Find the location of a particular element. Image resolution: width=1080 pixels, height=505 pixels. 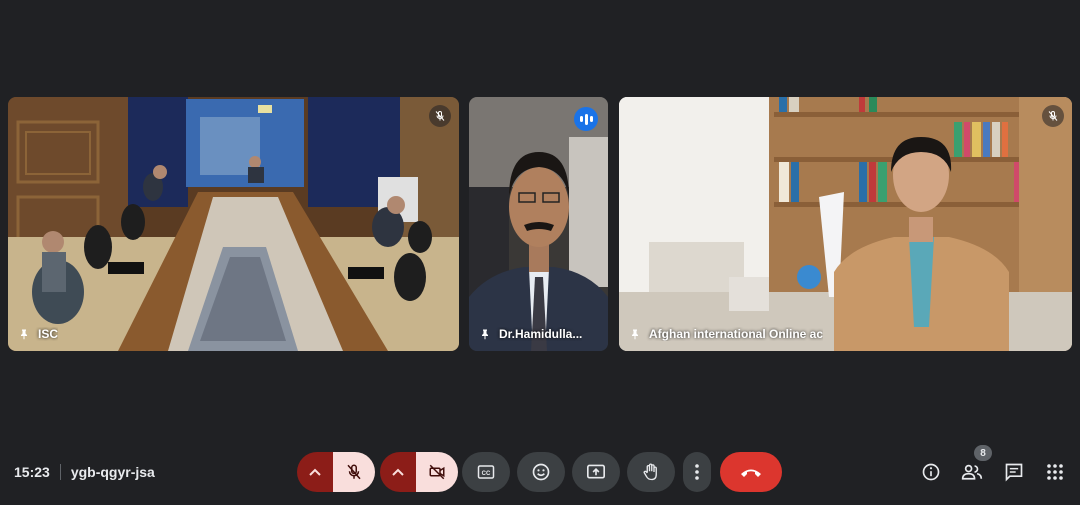

apps-grid-icon is located at coordinates (1055, 472).